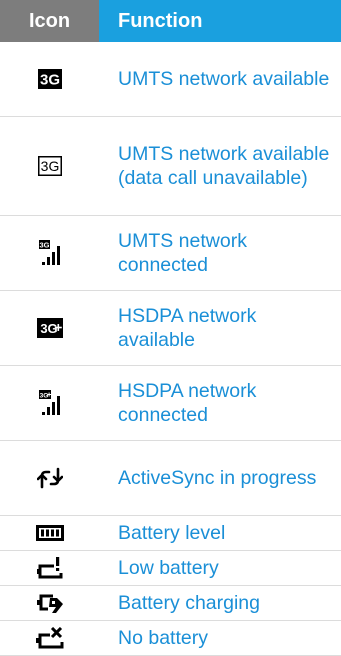 The width and height of the screenshot is (341, 656). I want to click on function-text: Battery level, so click(220, 533).